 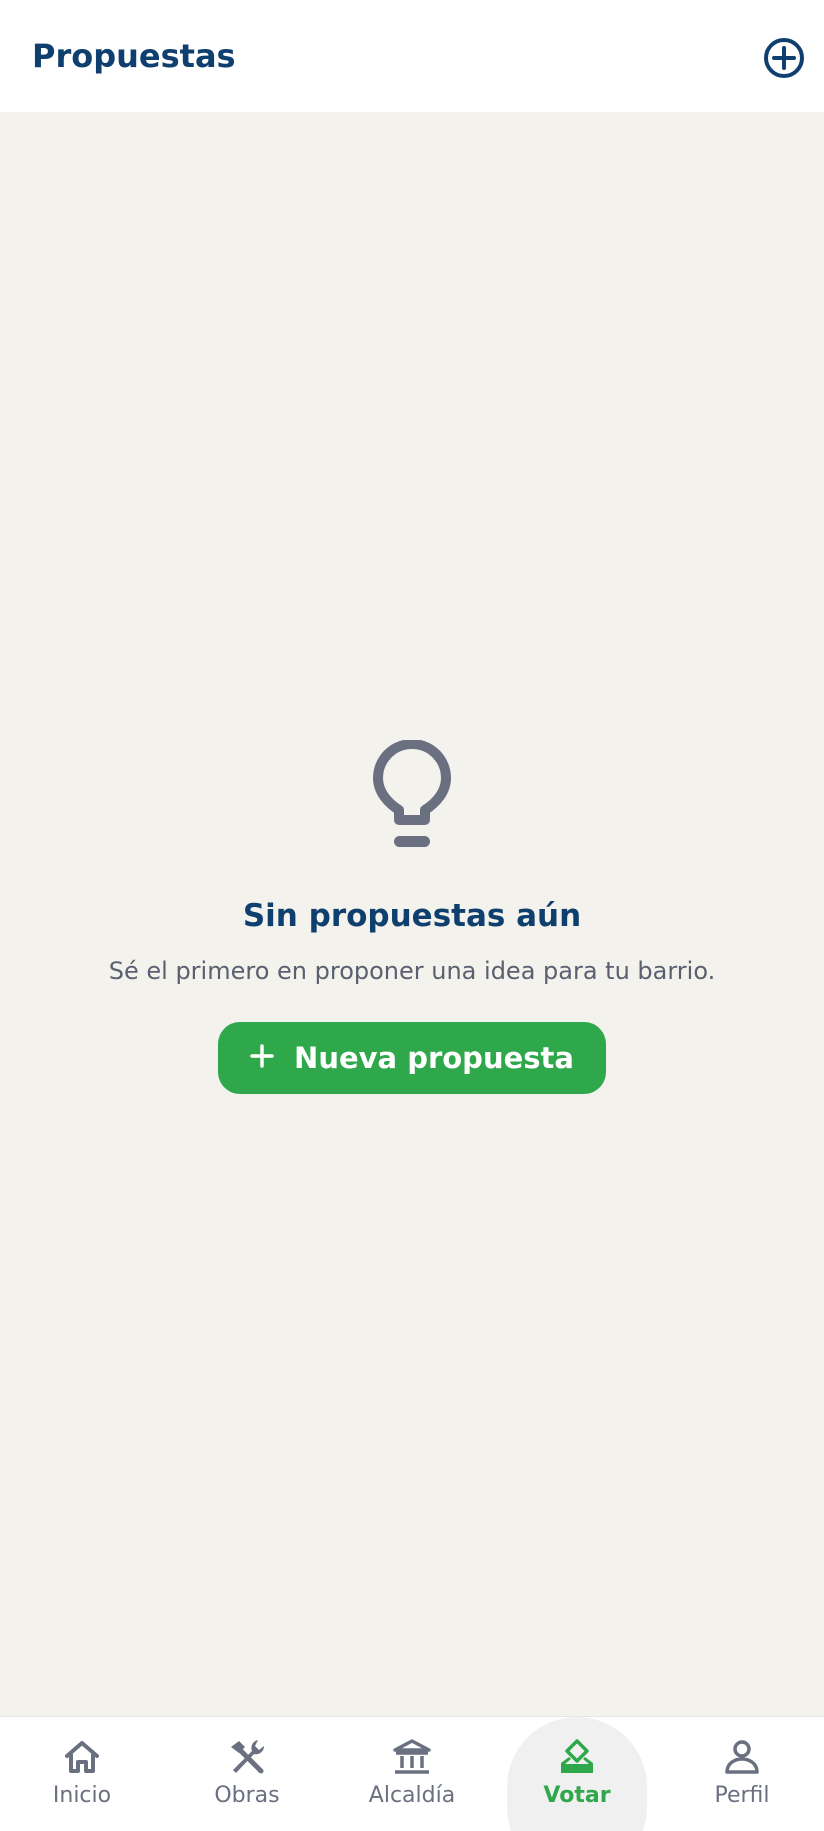 I want to click on page-title: Propuestas, so click(x=134, y=56).